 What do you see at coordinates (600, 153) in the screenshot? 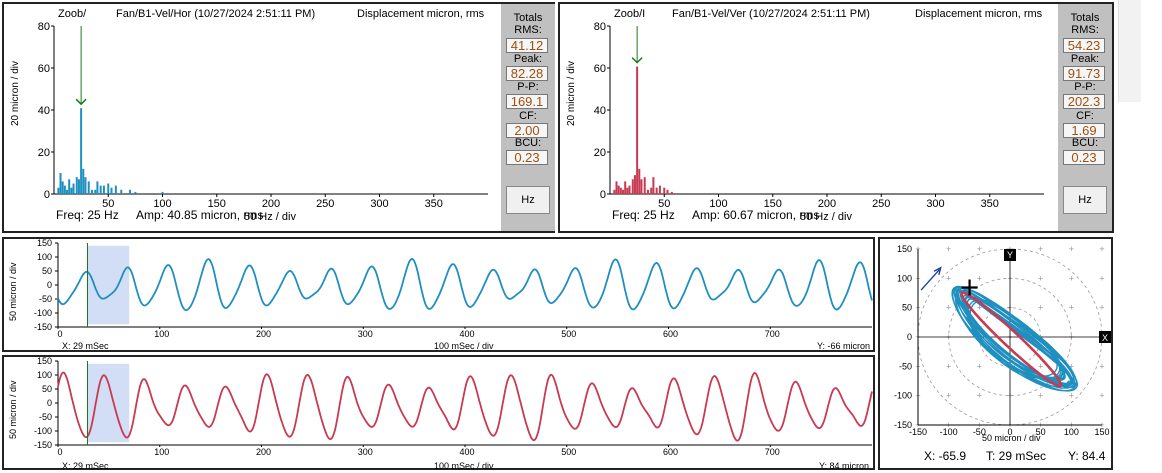
I see `y-tick-label: 20` at bounding box center [600, 153].